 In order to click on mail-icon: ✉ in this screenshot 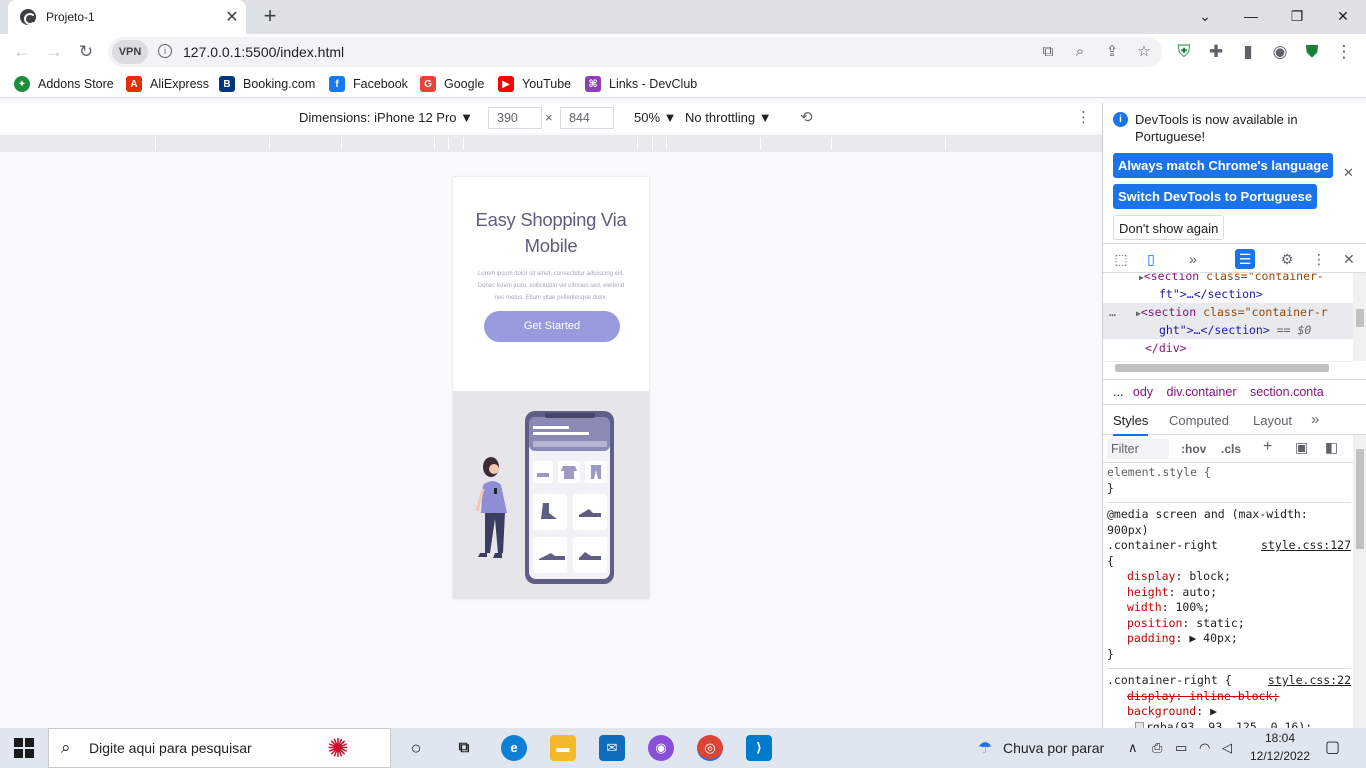, I will do `click(612, 748)`.